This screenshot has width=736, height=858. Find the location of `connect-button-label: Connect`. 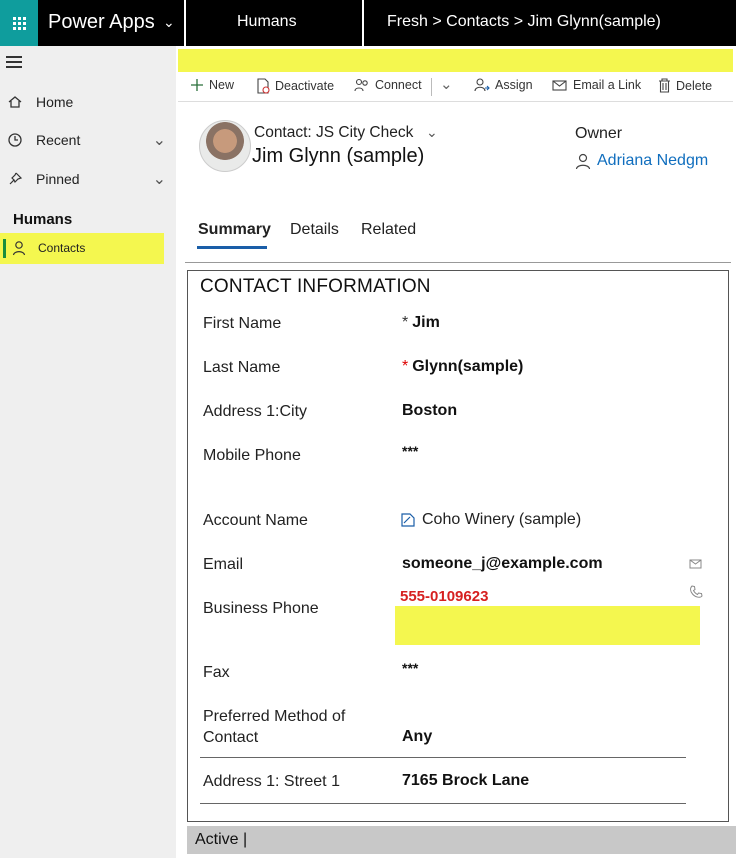

connect-button-label: Connect is located at coordinates (398, 85).